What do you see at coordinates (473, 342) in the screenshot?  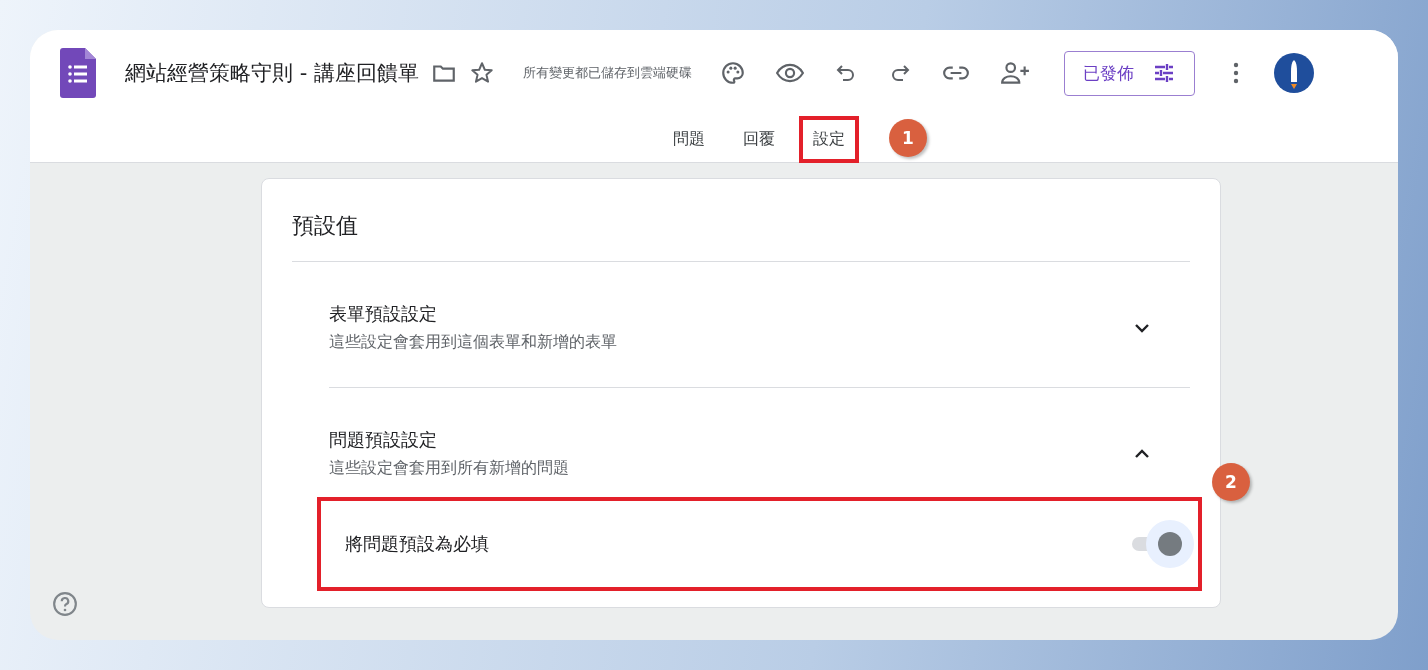 I see `section-description: 這些設定會套用到這個表單和新增的表單` at bounding box center [473, 342].